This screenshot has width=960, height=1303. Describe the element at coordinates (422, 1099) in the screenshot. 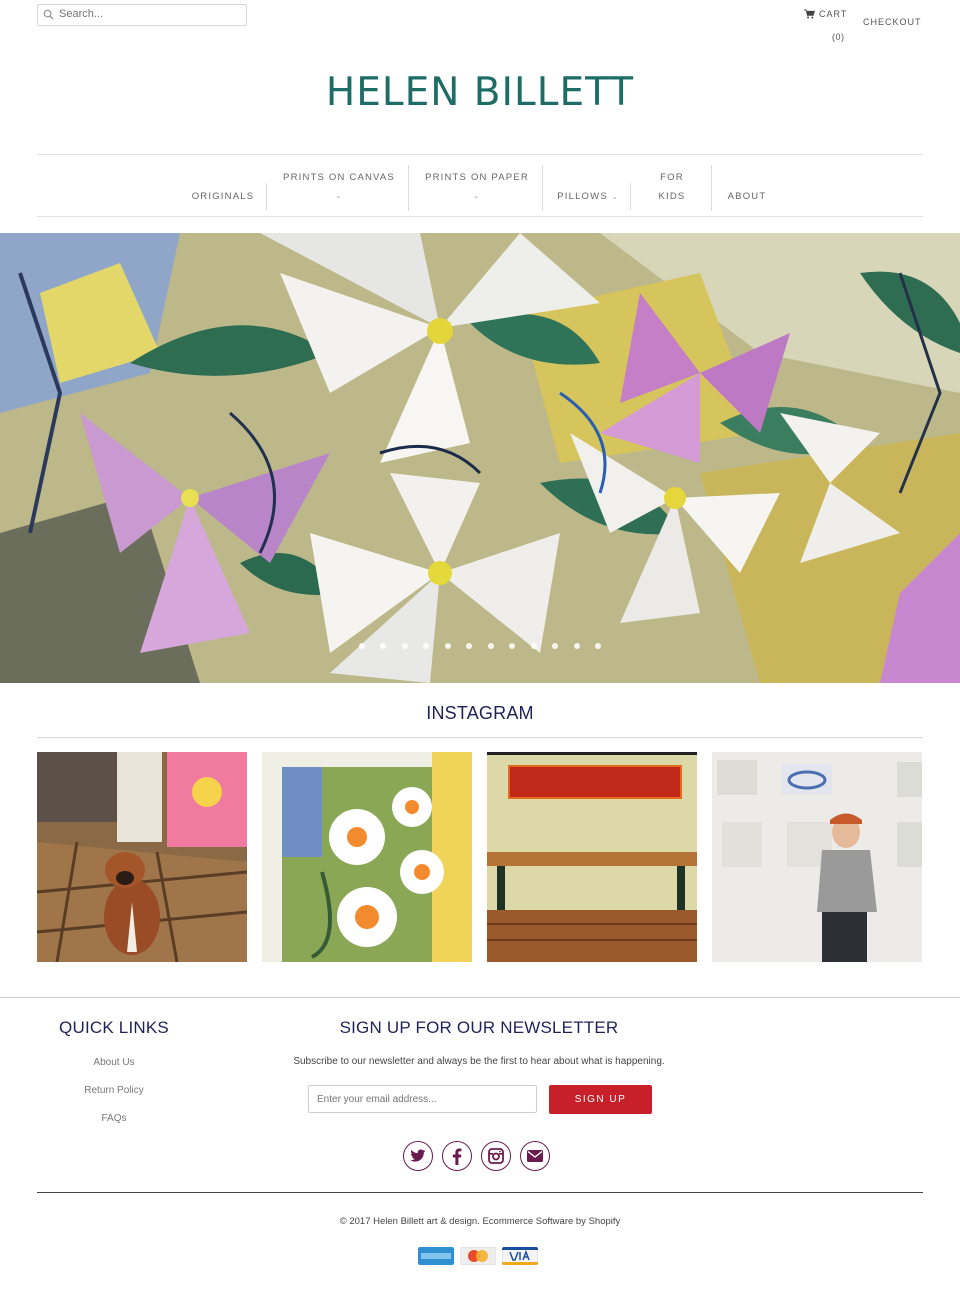

I see `newsletter-email-input` at that location.